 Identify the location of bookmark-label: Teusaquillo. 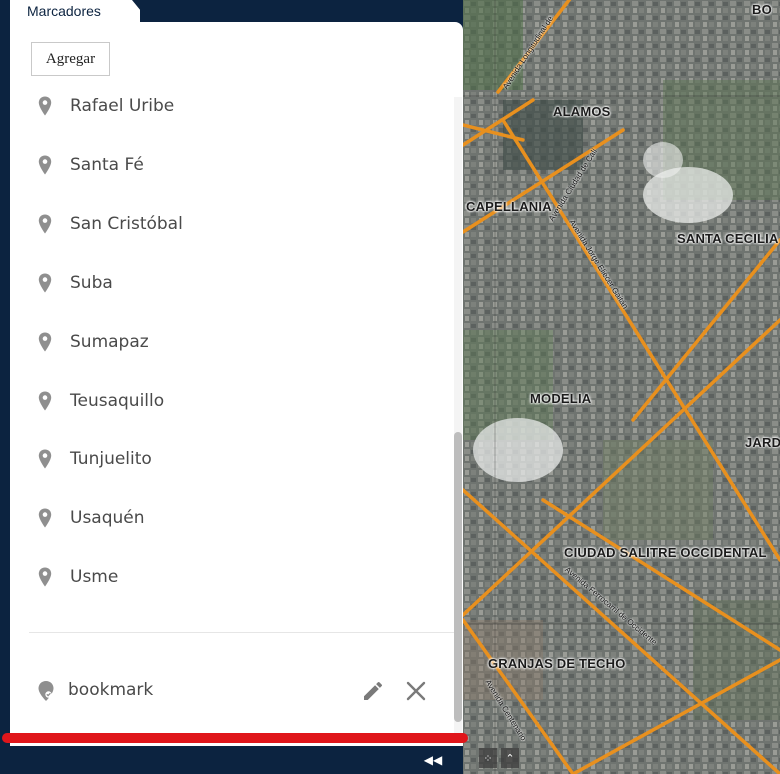
(117, 400).